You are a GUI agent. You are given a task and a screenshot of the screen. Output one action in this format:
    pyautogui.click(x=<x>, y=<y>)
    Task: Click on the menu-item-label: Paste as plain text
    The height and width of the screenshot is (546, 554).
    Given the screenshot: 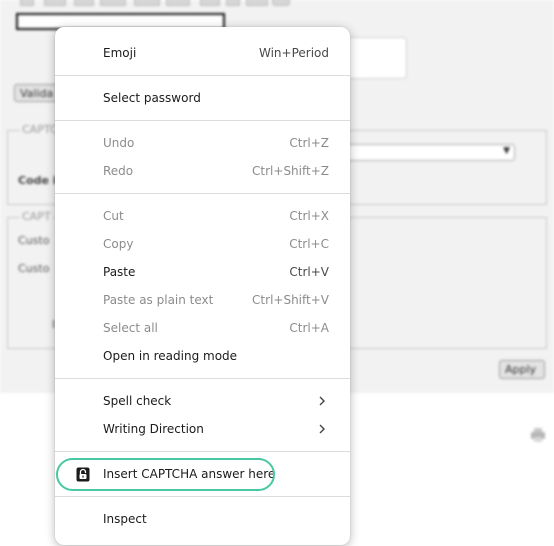 What is the action you would take?
    pyautogui.click(x=158, y=300)
    